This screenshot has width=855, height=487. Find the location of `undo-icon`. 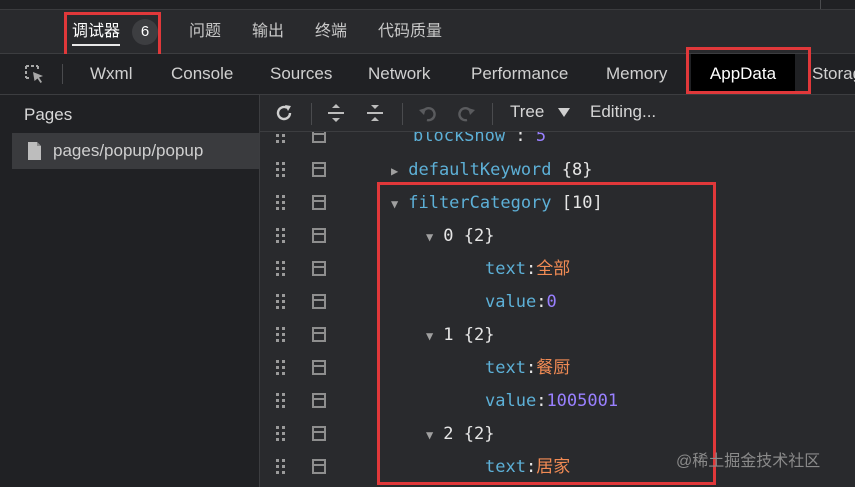

undo-icon is located at coordinates (428, 113).